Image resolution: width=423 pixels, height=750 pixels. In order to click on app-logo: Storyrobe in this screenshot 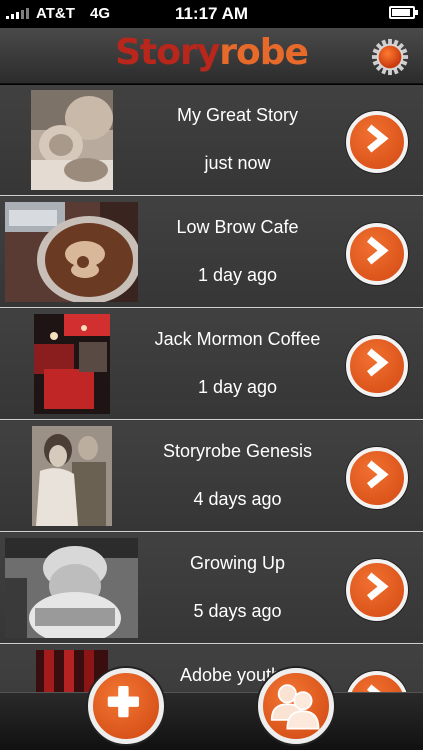, I will do `click(211, 52)`.